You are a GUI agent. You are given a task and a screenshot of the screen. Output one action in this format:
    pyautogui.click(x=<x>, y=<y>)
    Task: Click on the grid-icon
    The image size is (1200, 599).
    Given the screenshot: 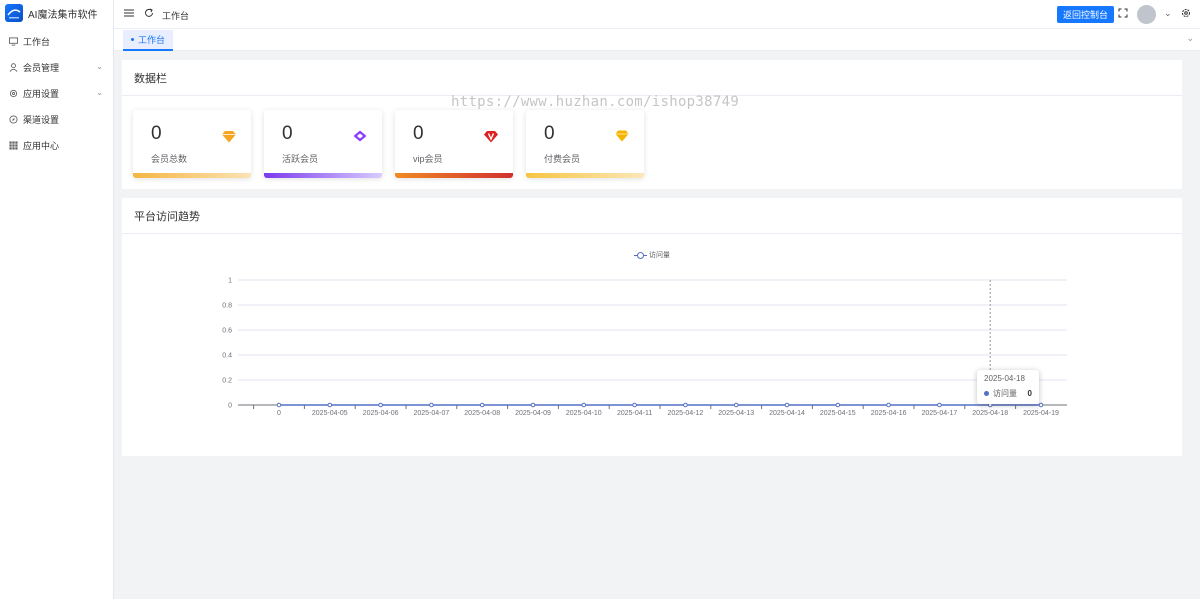 What is the action you would take?
    pyautogui.click(x=13, y=145)
    